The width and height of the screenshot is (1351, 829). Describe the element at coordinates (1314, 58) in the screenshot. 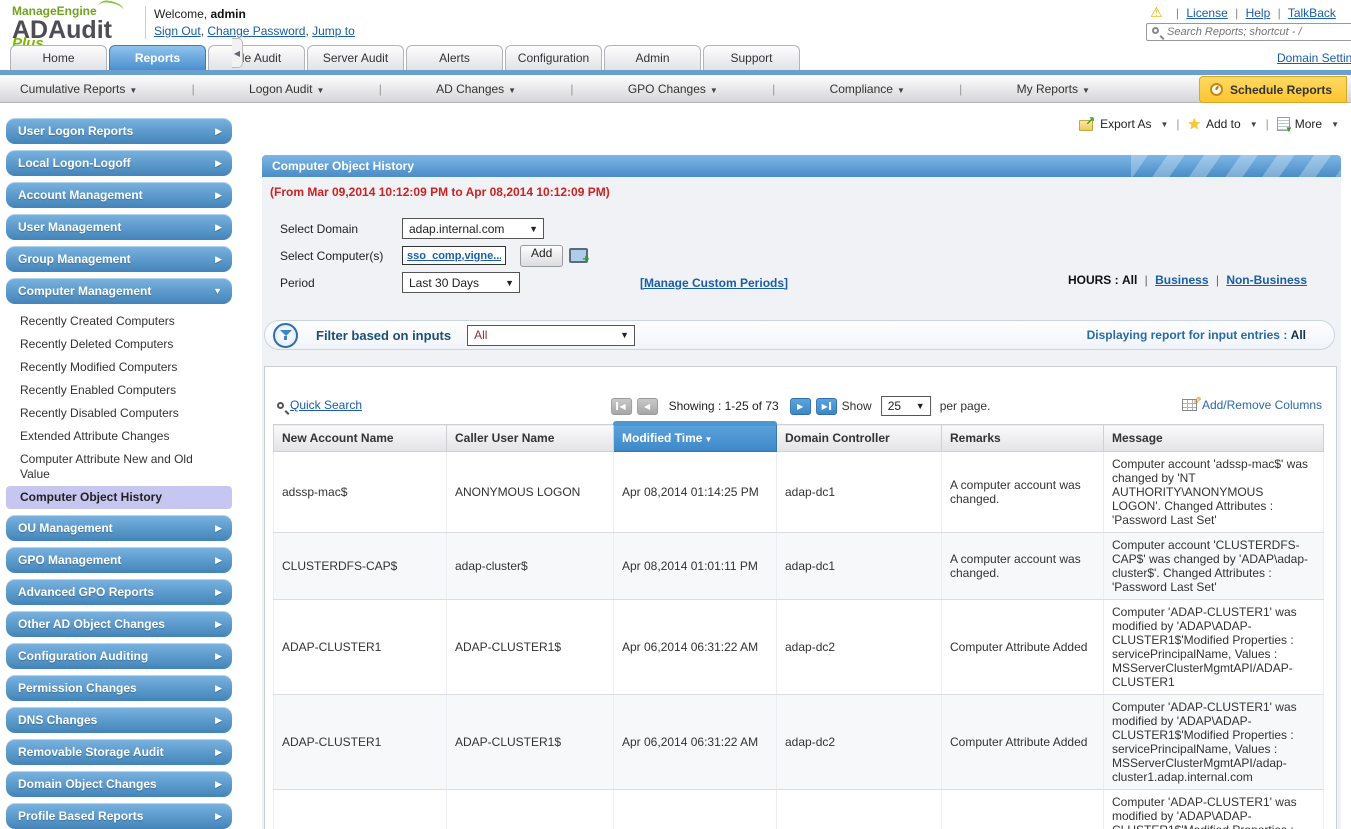

I see `domain-settings-link: Domain Settings` at that location.